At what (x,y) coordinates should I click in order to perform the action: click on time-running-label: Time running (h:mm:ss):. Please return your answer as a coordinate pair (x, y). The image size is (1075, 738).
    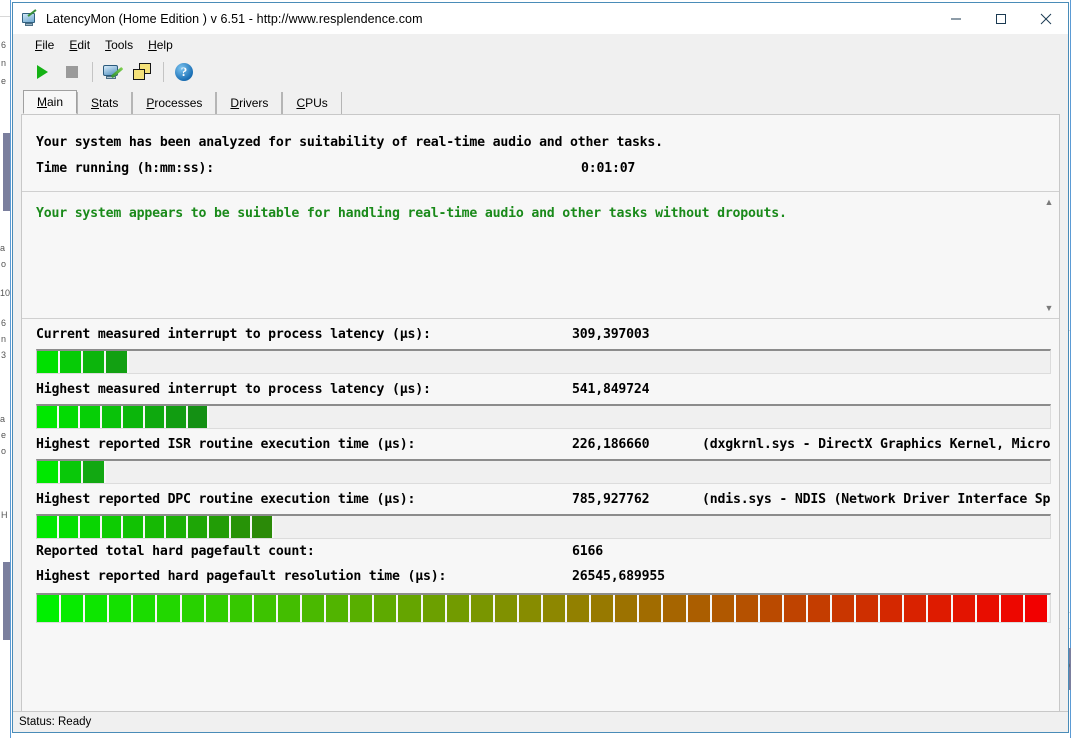
    Looking at the image, I should click on (125, 168).